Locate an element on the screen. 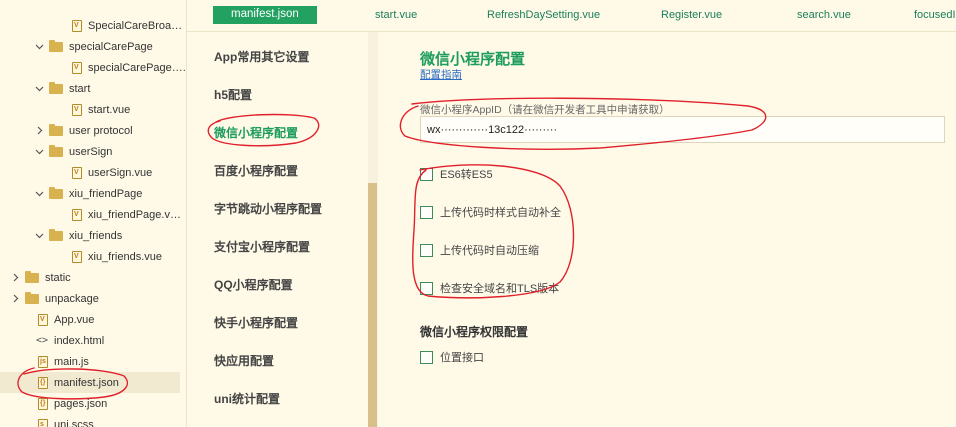 The height and width of the screenshot is (427, 956). option-auto-style-prefix: 上传代码时样式自动补全 is located at coordinates (490, 212).